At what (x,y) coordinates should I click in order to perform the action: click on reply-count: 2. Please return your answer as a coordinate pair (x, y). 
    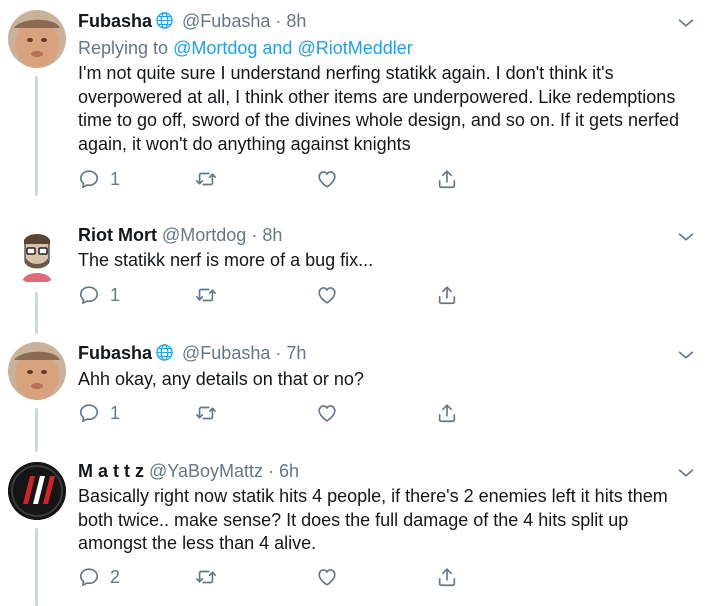
    Looking at the image, I should click on (115, 576).